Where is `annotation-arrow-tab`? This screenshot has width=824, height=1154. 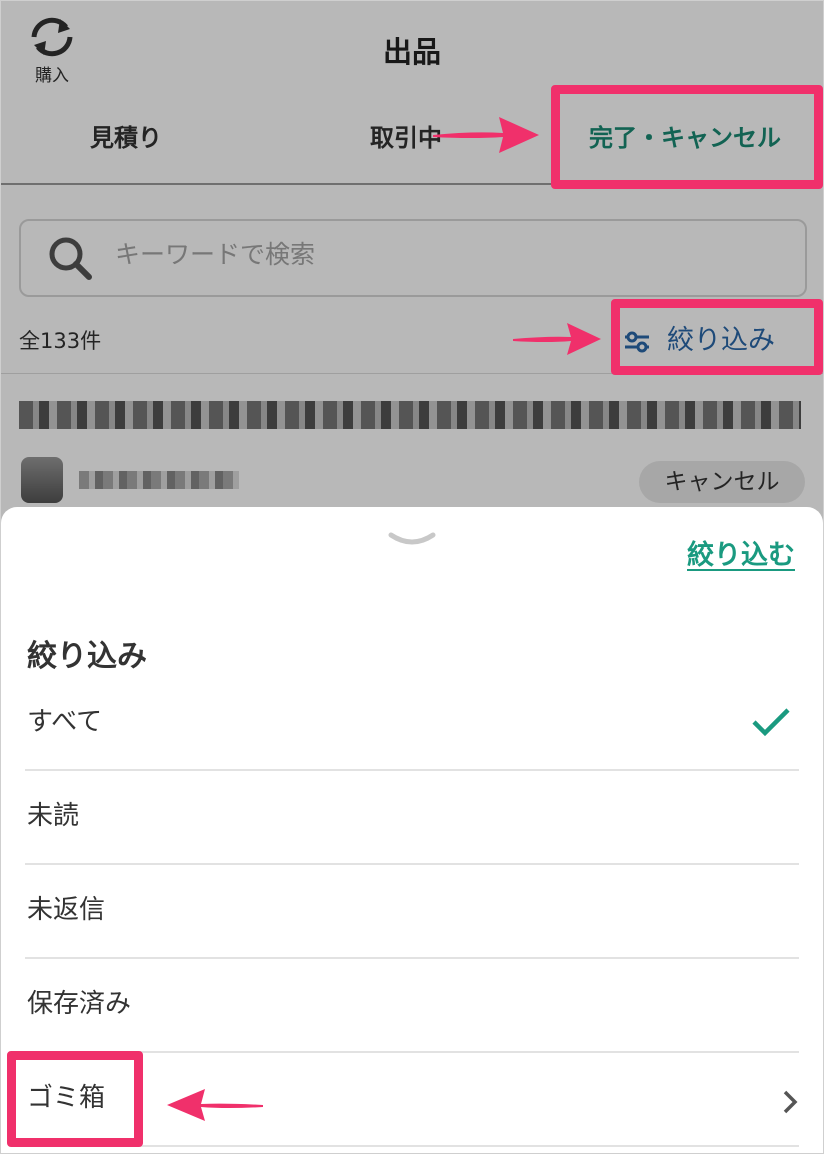 annotation-arrow-tab is located at coordinates (486, 135).